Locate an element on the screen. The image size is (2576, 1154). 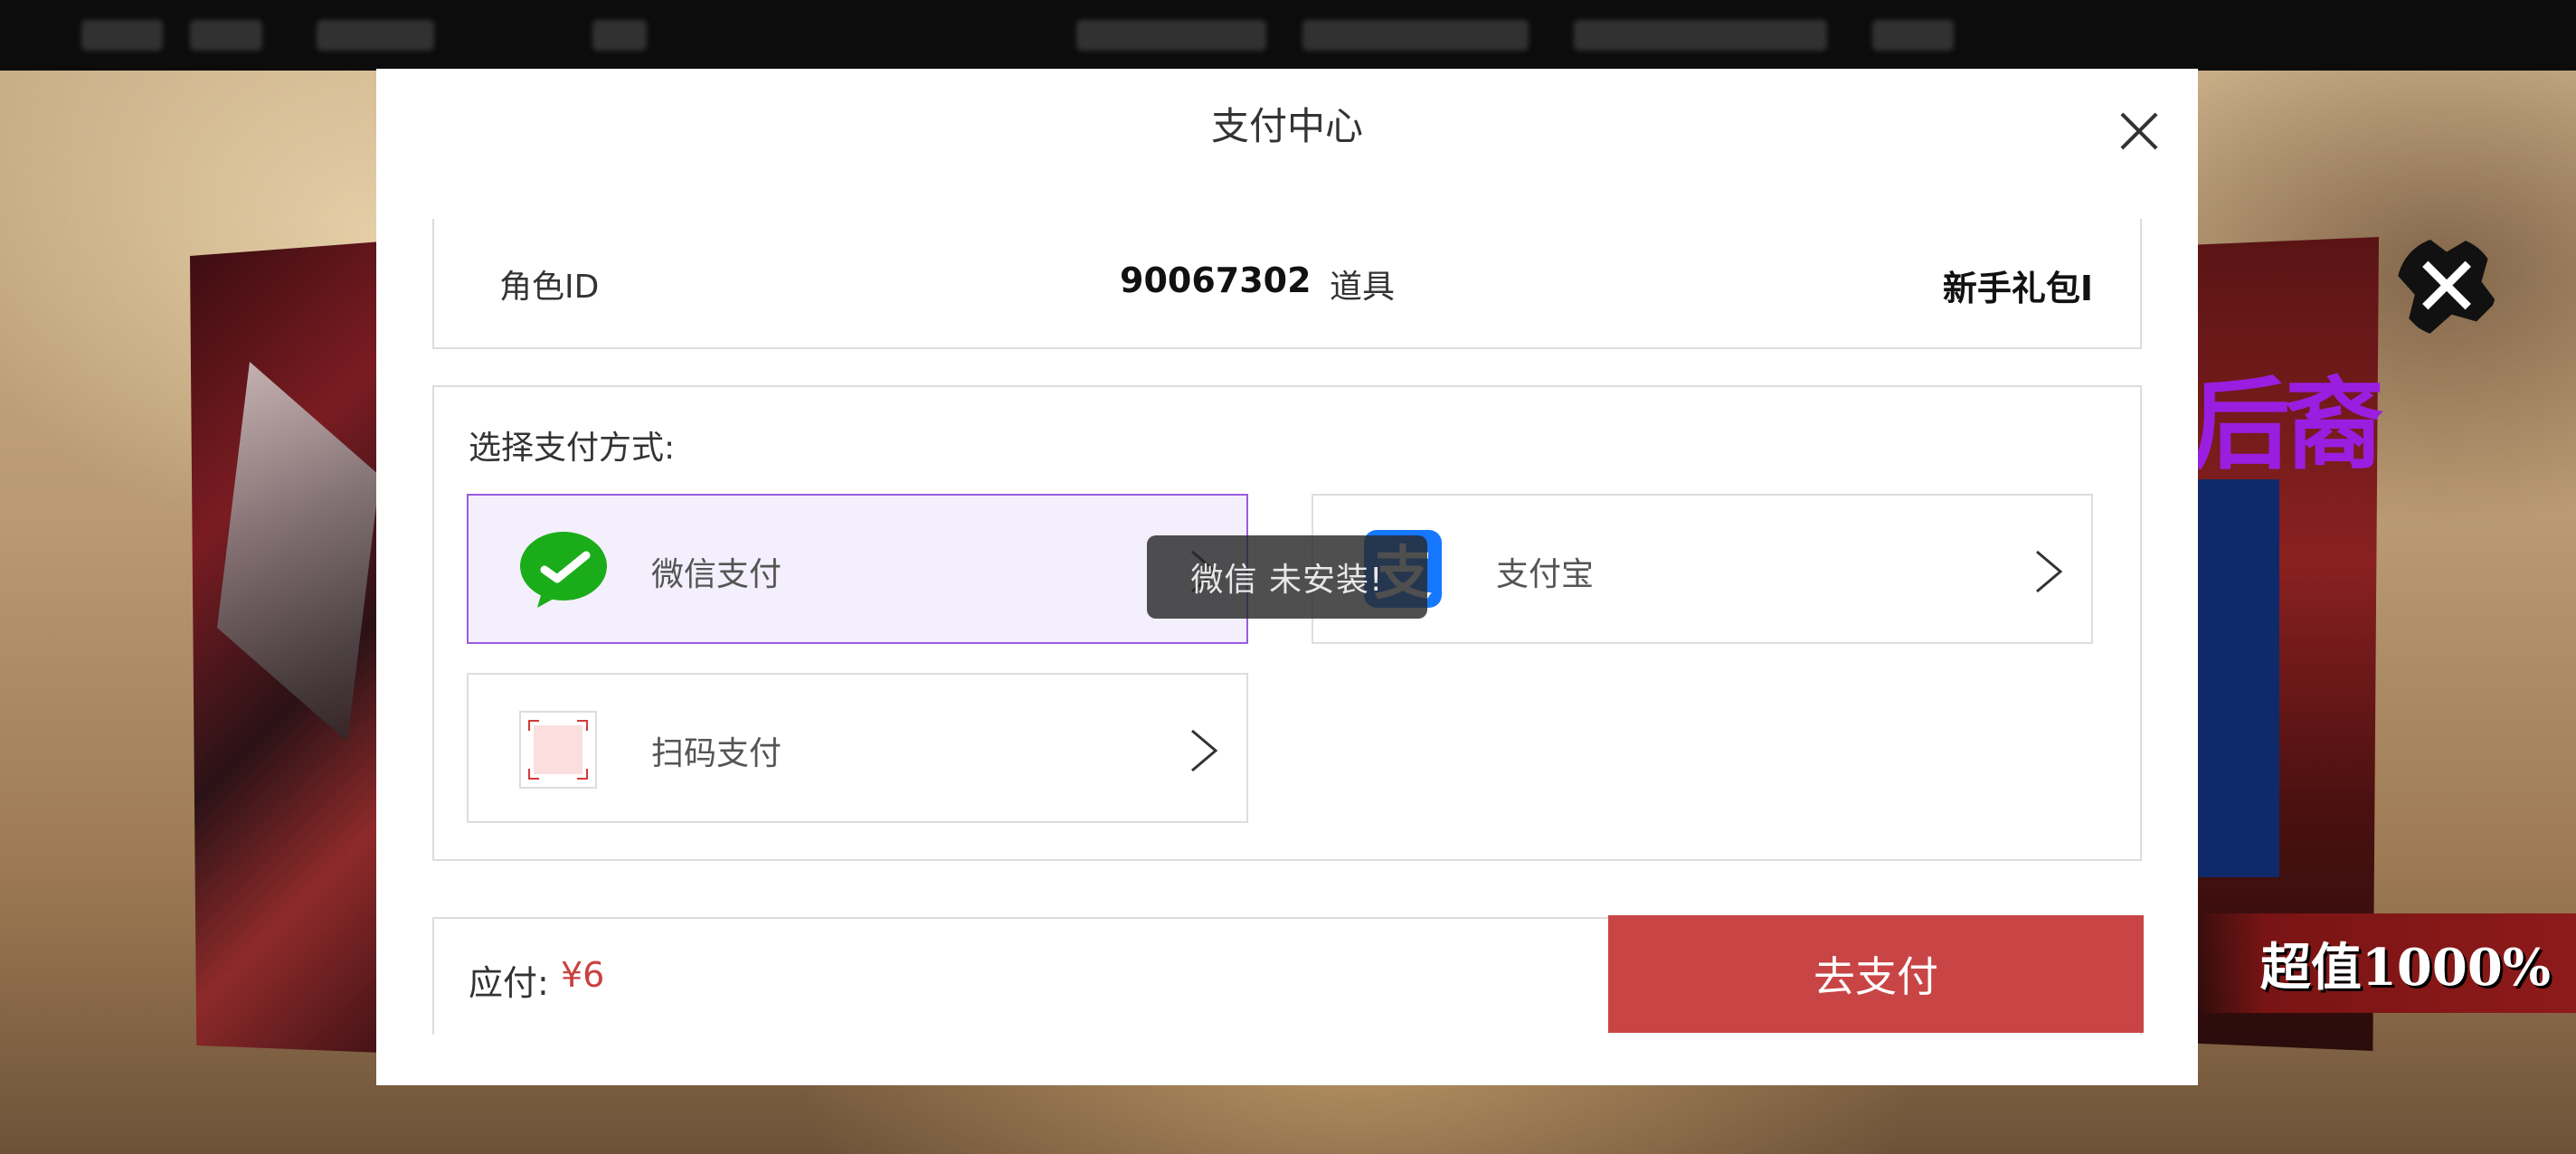
option-label: 扫码支付 is located at coordinates (717, 753).